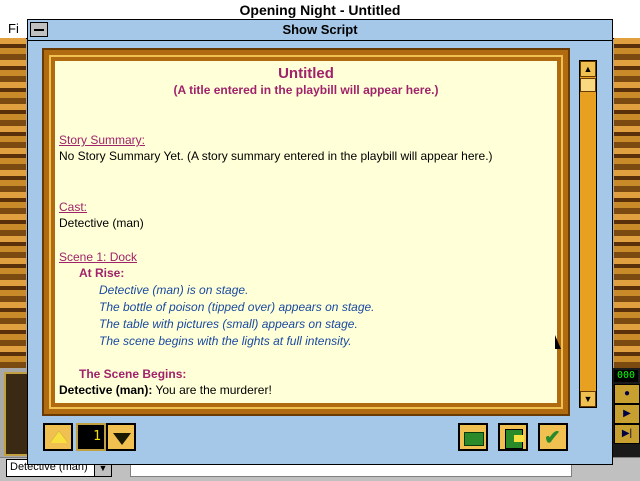  Describe the element at coordinates (627, 434) in the screenshot. I see `skip-end-button: ▶|` at that location.